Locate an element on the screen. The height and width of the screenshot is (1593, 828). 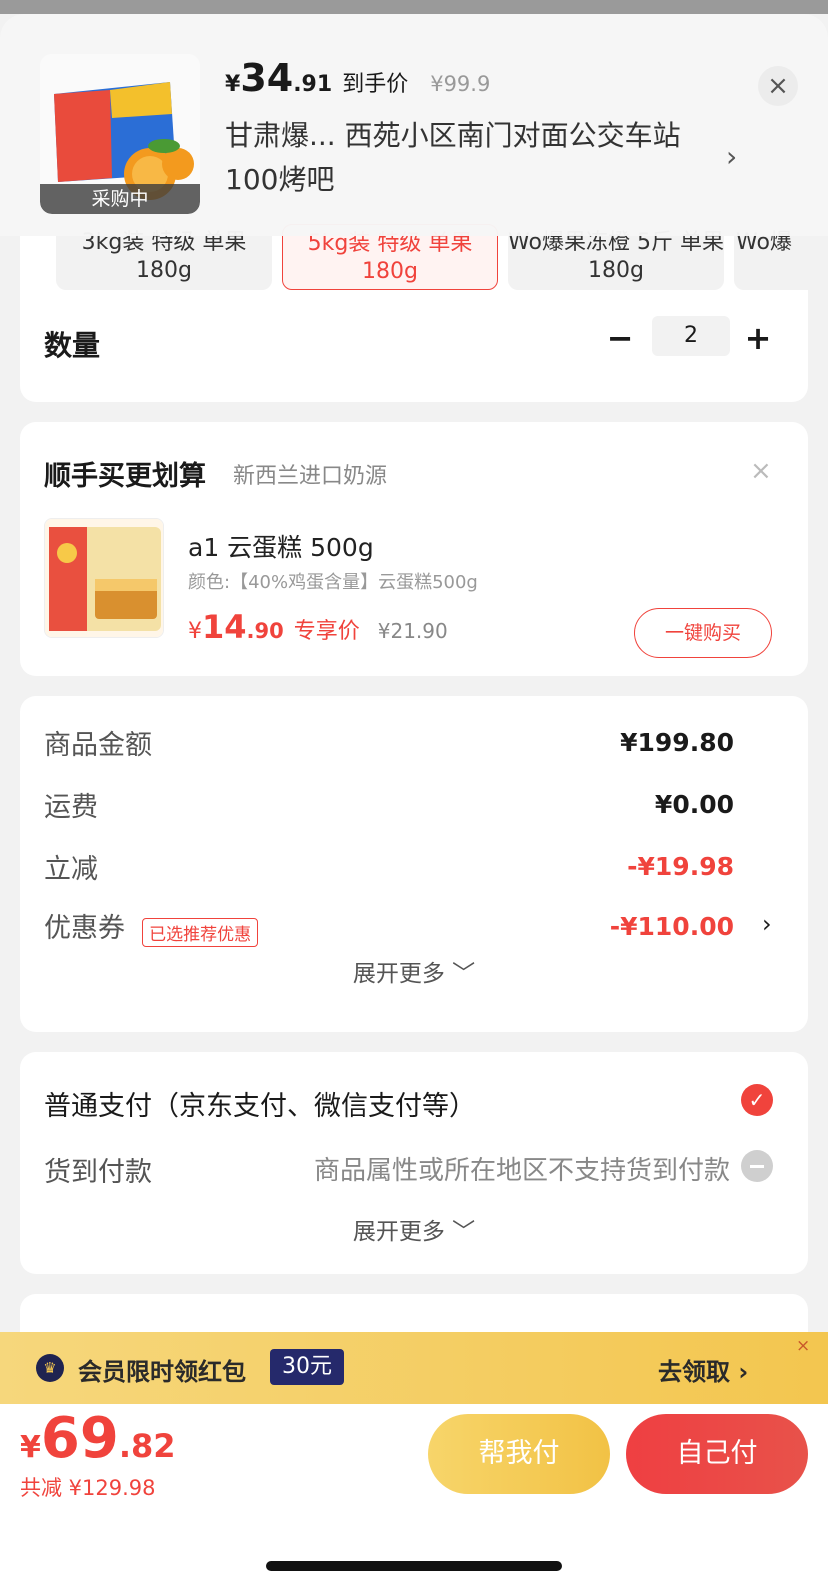
goods-amount-label: 商品金额 is located at coordinates (98, 745).